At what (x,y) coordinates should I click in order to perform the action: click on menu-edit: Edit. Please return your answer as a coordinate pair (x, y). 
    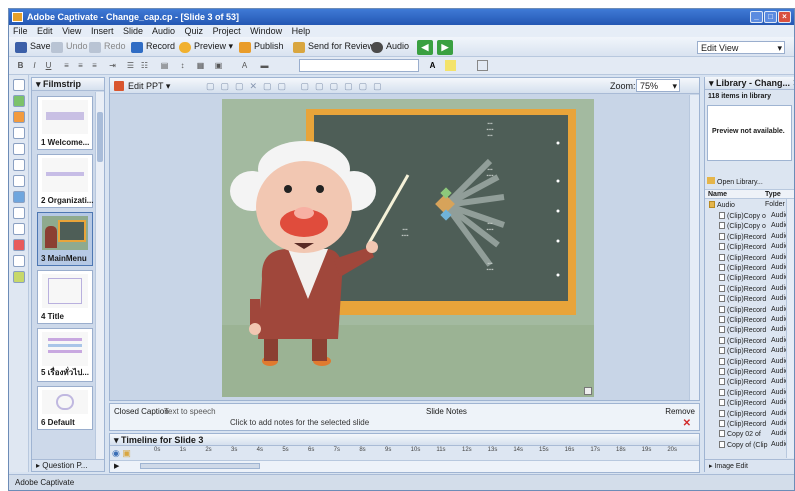
    Looking at the image, I should click on (45, 31).